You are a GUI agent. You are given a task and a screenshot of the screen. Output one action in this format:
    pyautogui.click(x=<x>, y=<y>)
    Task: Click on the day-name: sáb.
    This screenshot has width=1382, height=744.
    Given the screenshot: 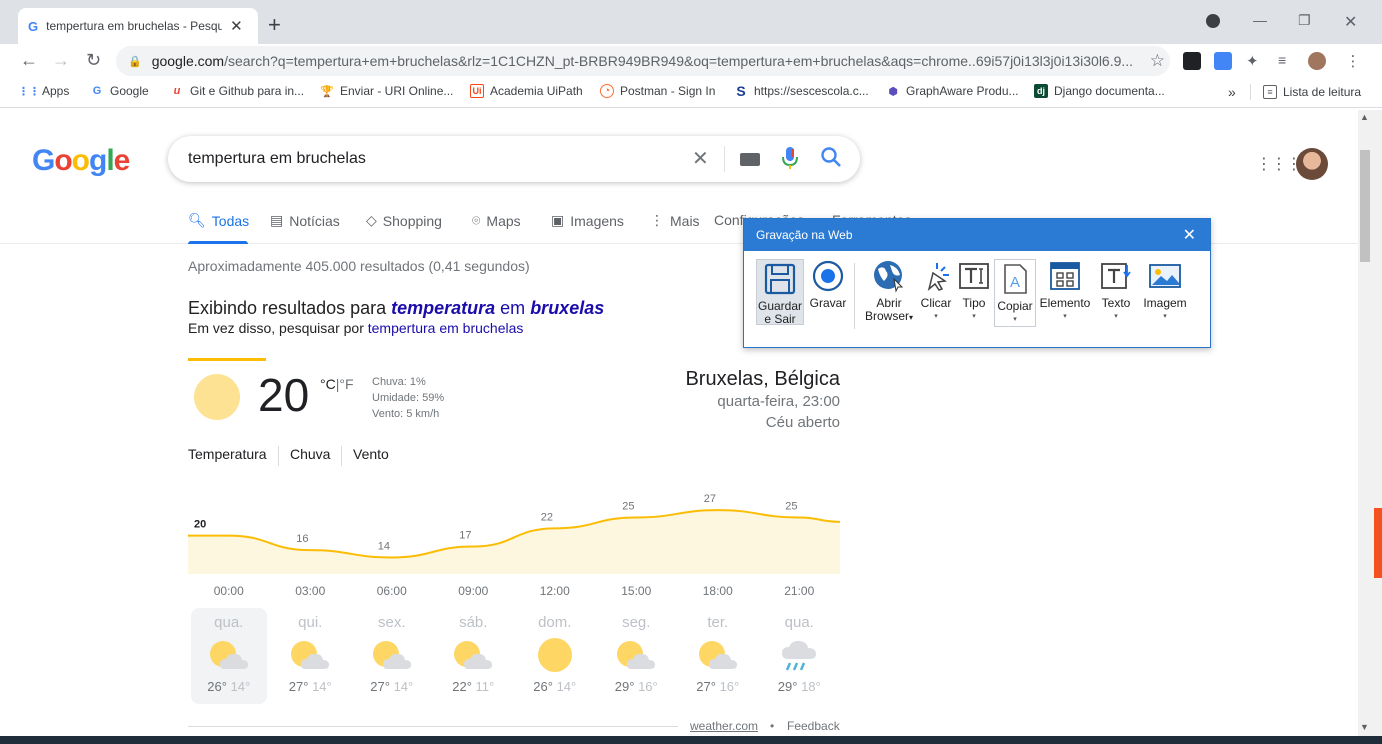 What is the action you would take?
    pyautogui.click(x=473, y=622)
    